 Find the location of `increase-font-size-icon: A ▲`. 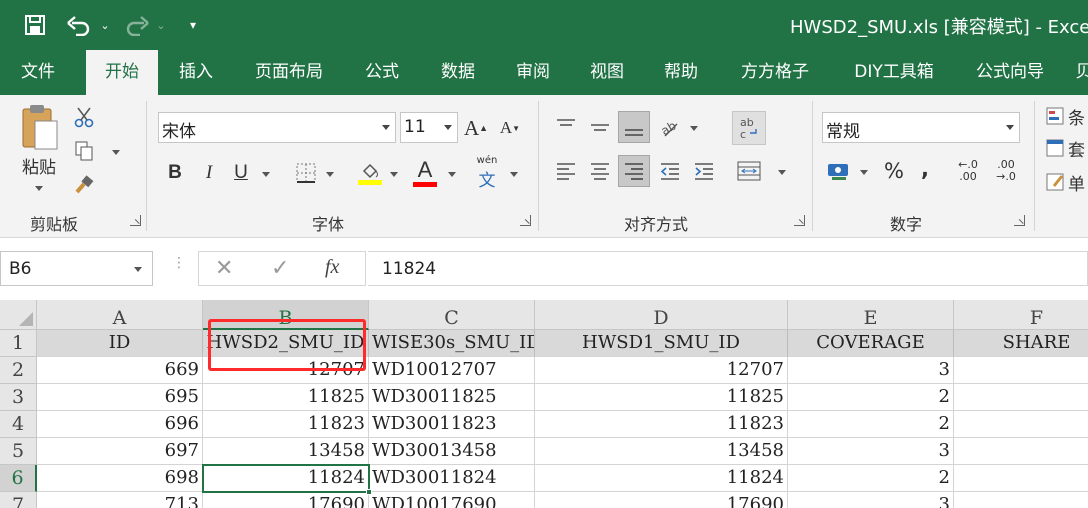

increase-font-size-icon: A ▲ is located at coordinates (476, 128).